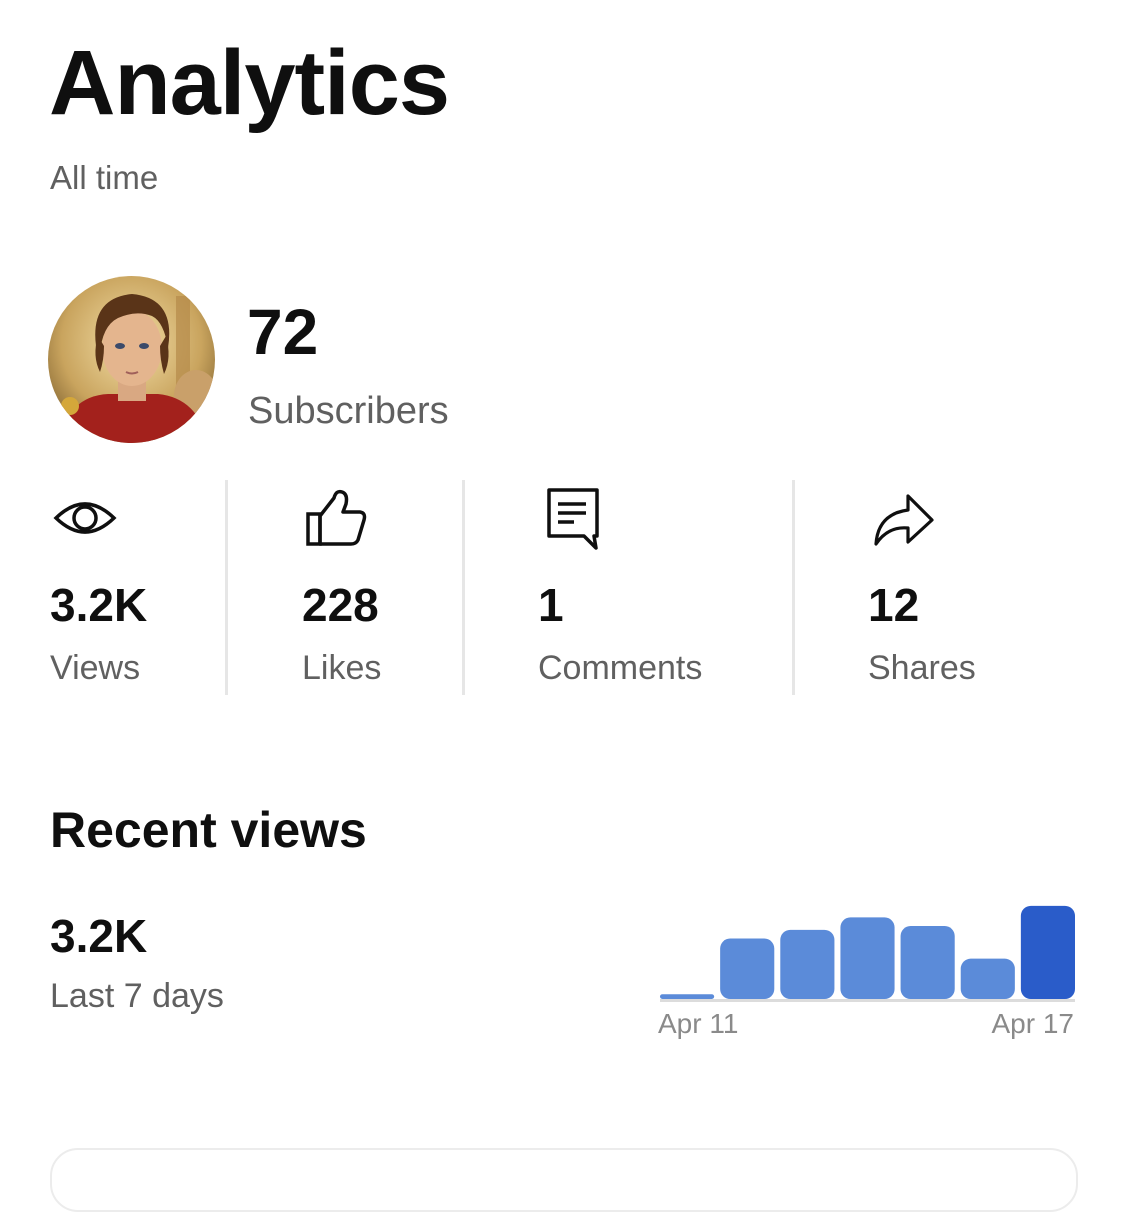 This screenshot has width=1124, height=1212. Describe the element at coordinates (340, 605) in the screenshot. I see `stat-value: 228` at that location.